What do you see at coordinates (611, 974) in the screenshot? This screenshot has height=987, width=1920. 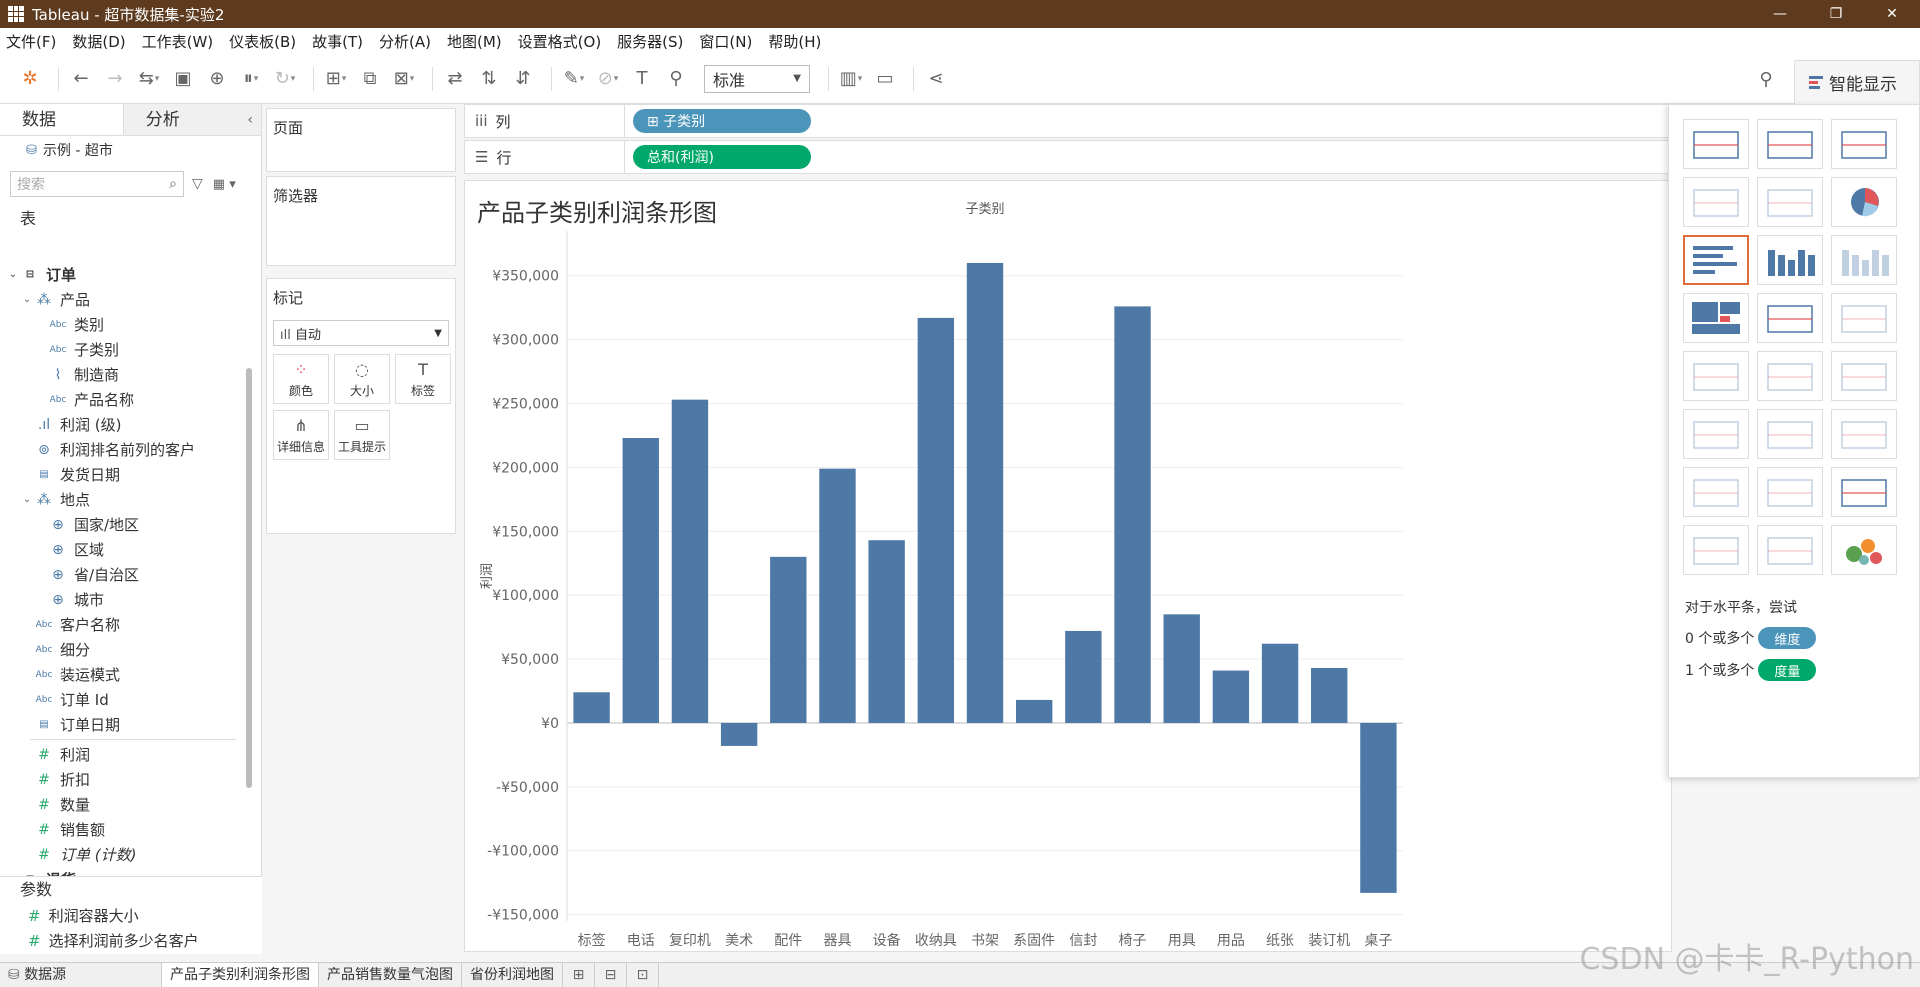 I see `new-dashboard-icon: ⊟` at bounding box center [611, 974].